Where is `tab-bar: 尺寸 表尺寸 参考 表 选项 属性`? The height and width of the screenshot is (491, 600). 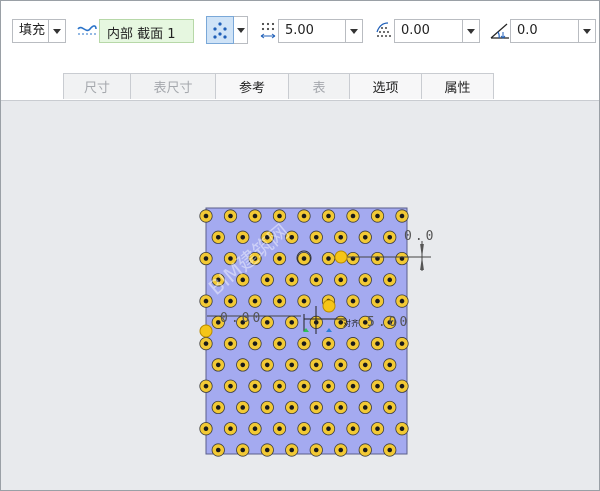
tab-bar: 尺寸 表尺寸 参考 表 选项 属性 is located at coordinates (278, 86).